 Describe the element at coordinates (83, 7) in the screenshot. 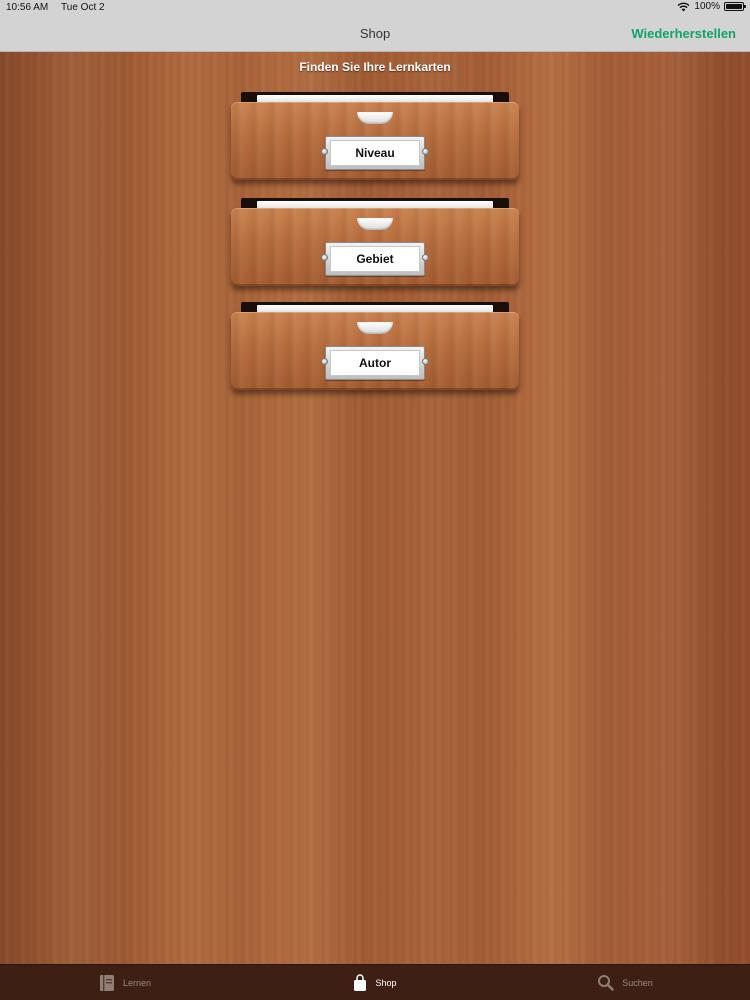

I see `status-date: Tue Oct 2` at that location.